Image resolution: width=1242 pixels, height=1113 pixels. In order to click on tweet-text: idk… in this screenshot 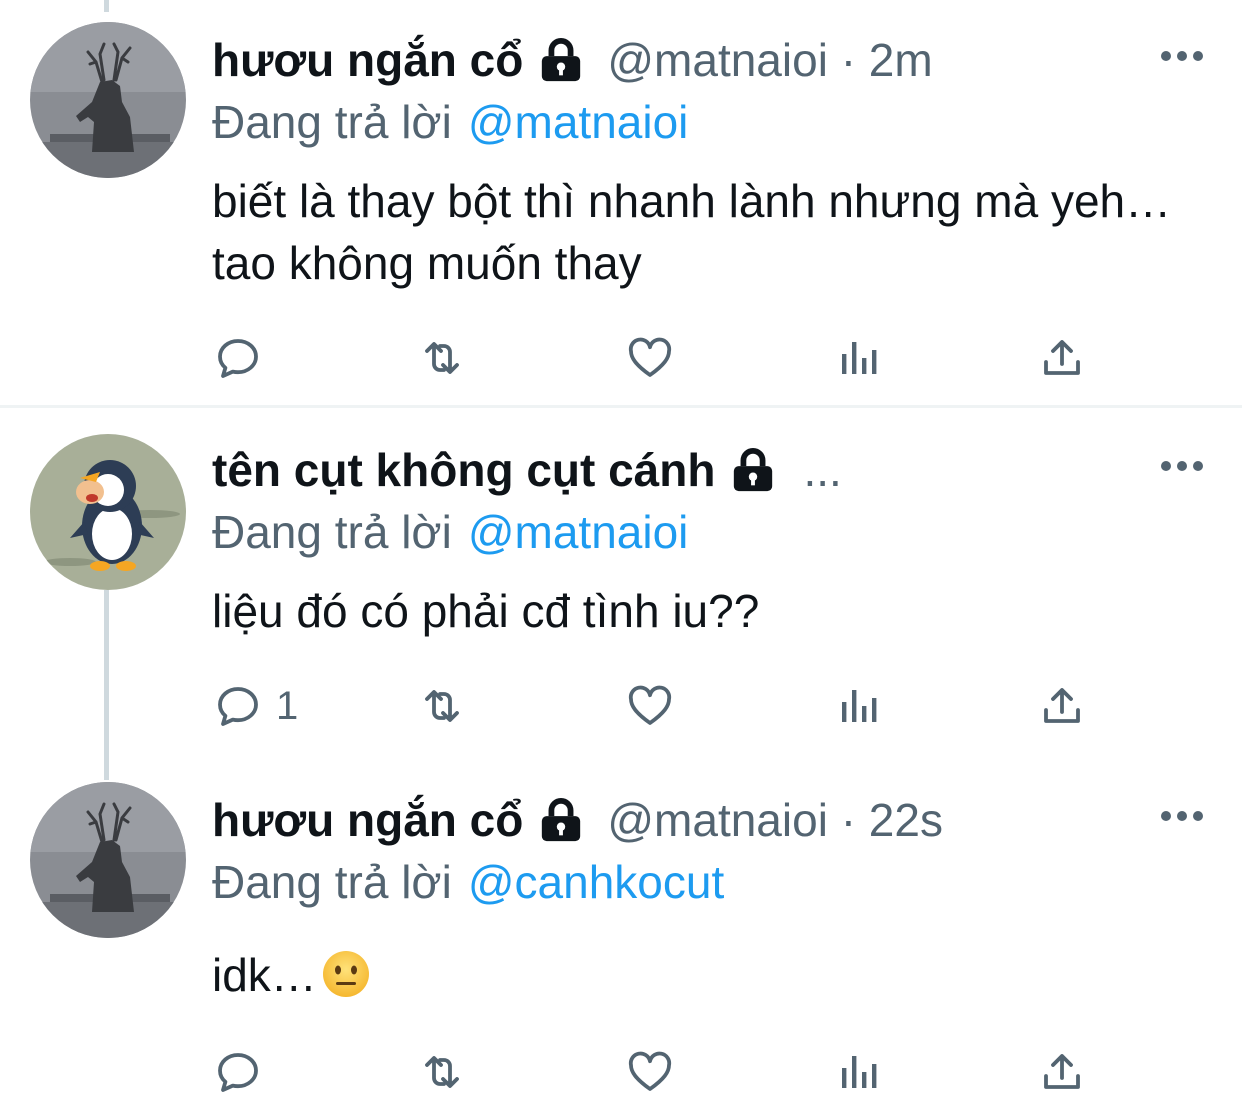, I will do `click(712, 975)`.